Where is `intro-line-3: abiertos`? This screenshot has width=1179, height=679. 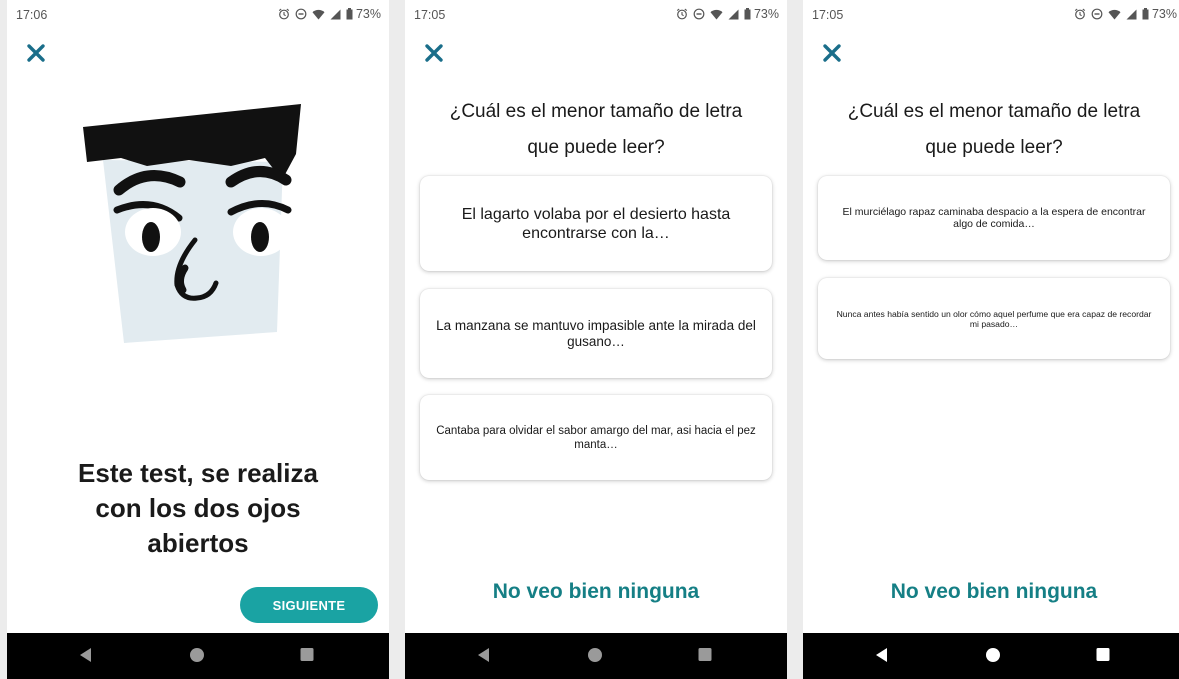
intro-line-3: abiertos is located at coordinates (198, 543).